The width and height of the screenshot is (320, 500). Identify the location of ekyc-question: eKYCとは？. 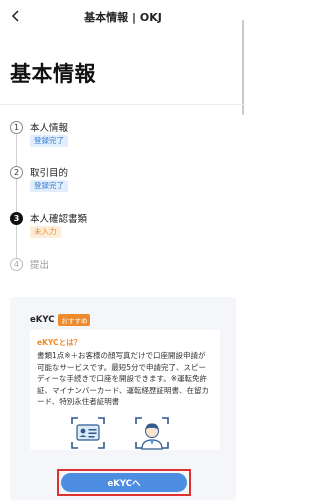
(59, 342).